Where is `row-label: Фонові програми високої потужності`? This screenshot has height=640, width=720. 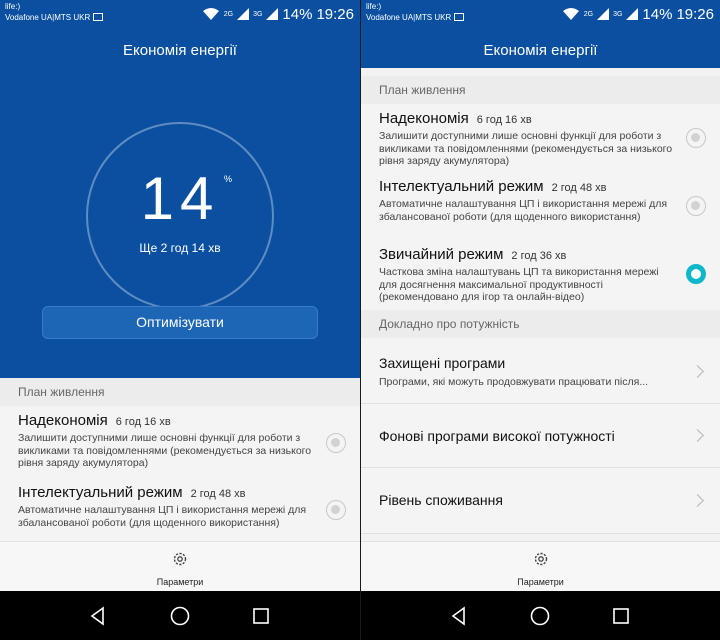 row-label: Фонові програми високої потужності is located at coordinates (497, 436).